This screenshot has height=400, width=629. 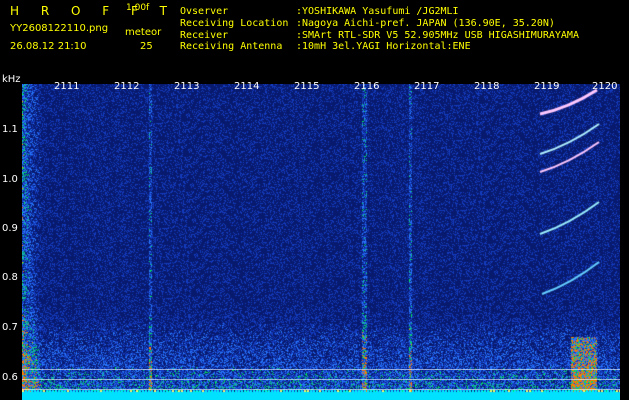 I want to click on x-tick-label: 2118, so click(x=487, y=86).